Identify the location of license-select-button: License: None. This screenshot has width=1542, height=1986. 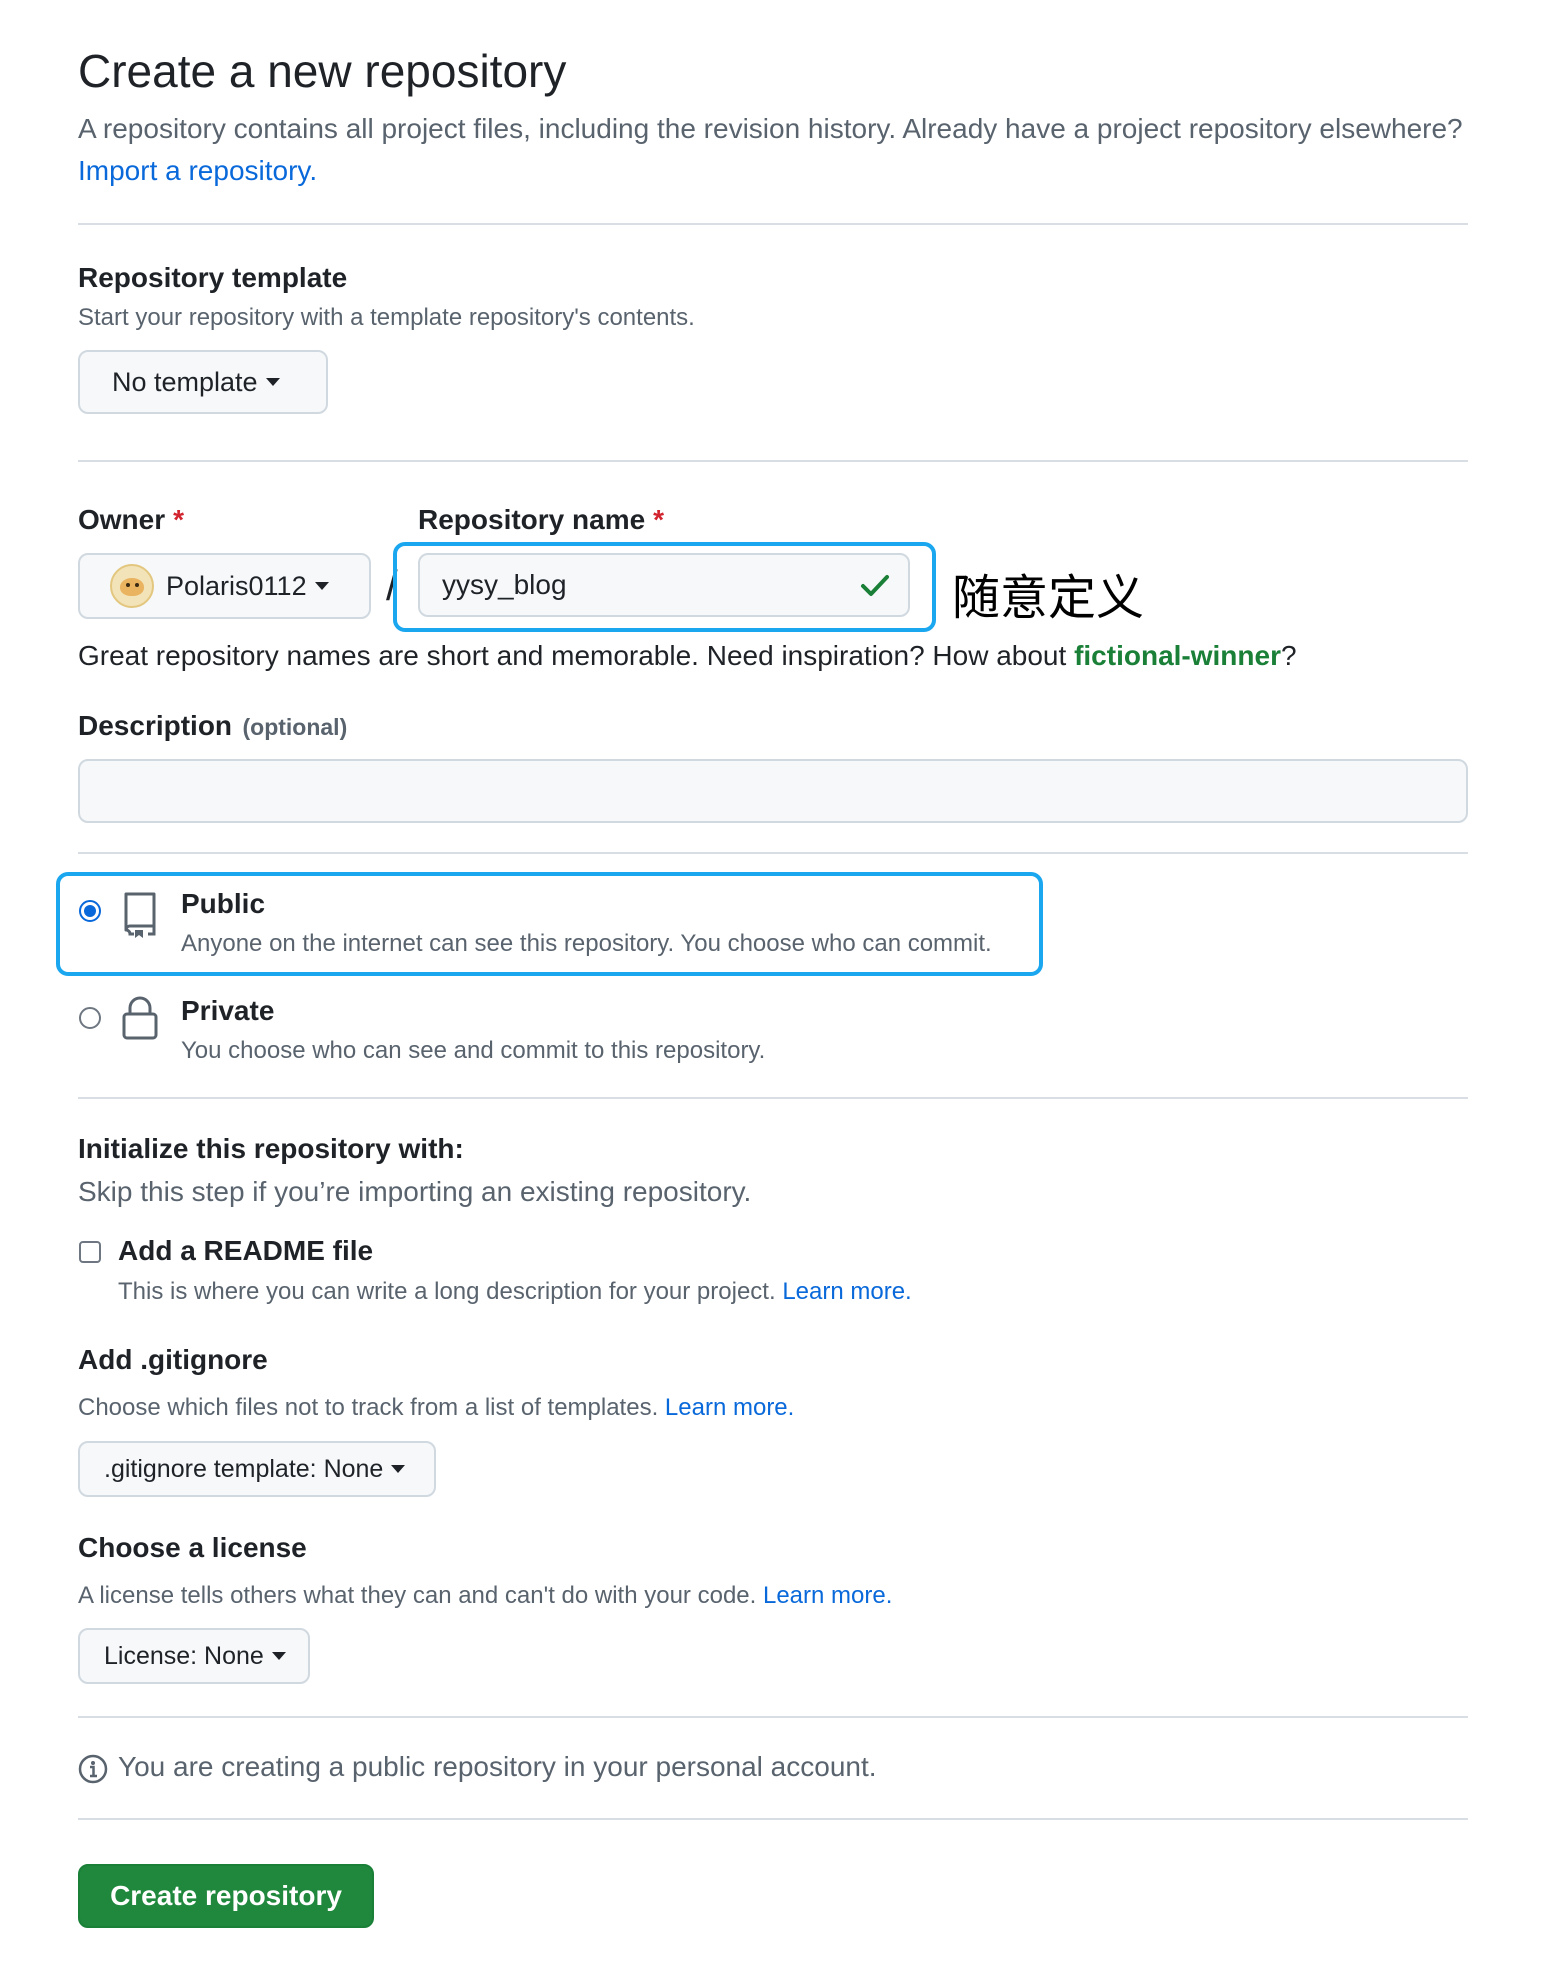
(194, 1656).